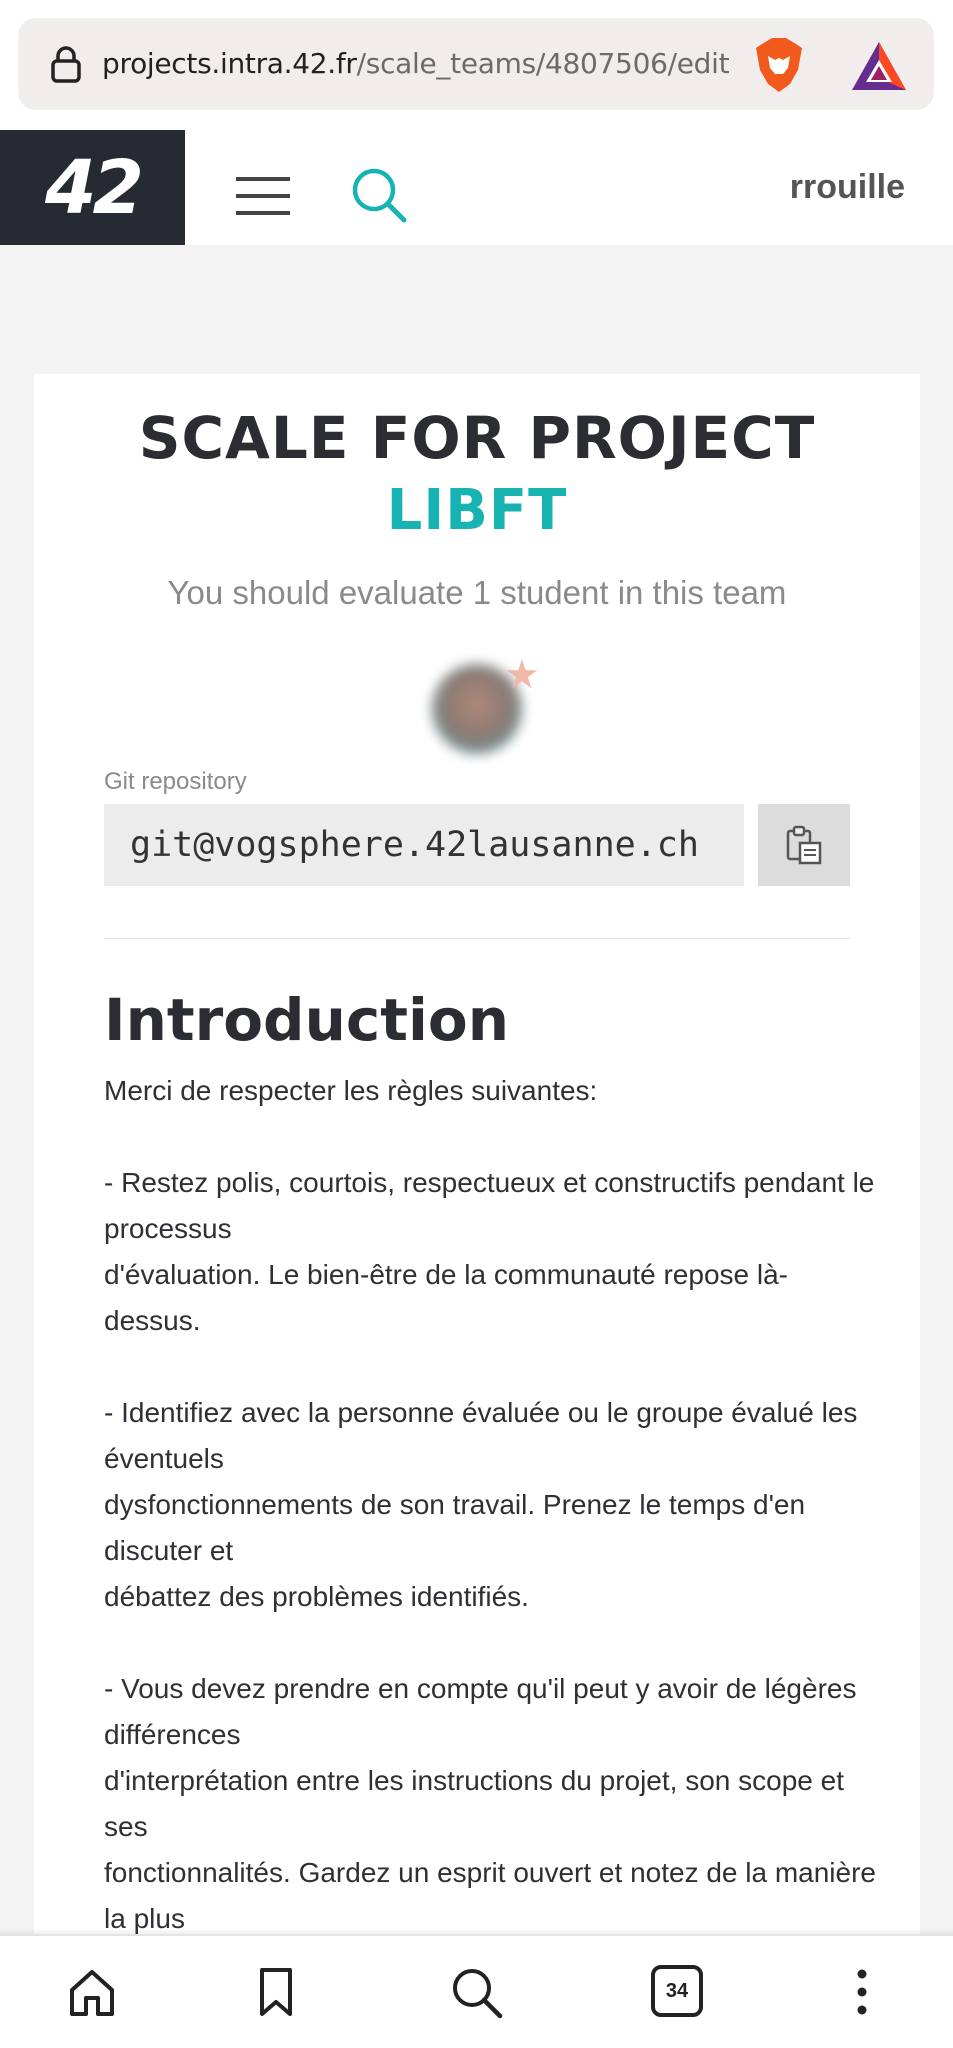  Describe the element at coordinates (476, 187) in the screenshot. I see `site-header: 42 rrouille` at that location.